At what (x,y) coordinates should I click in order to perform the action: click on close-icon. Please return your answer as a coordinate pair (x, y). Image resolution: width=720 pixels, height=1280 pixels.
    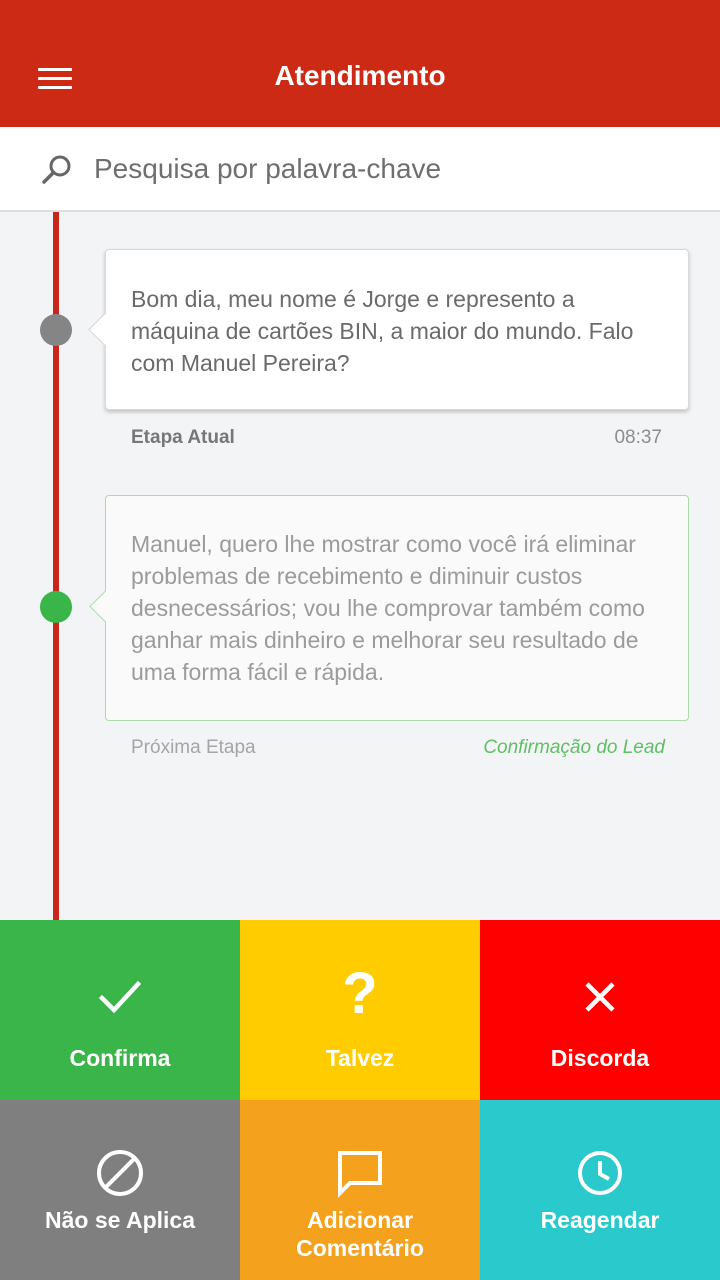
    Looking at the image, I should click on (600, 997).